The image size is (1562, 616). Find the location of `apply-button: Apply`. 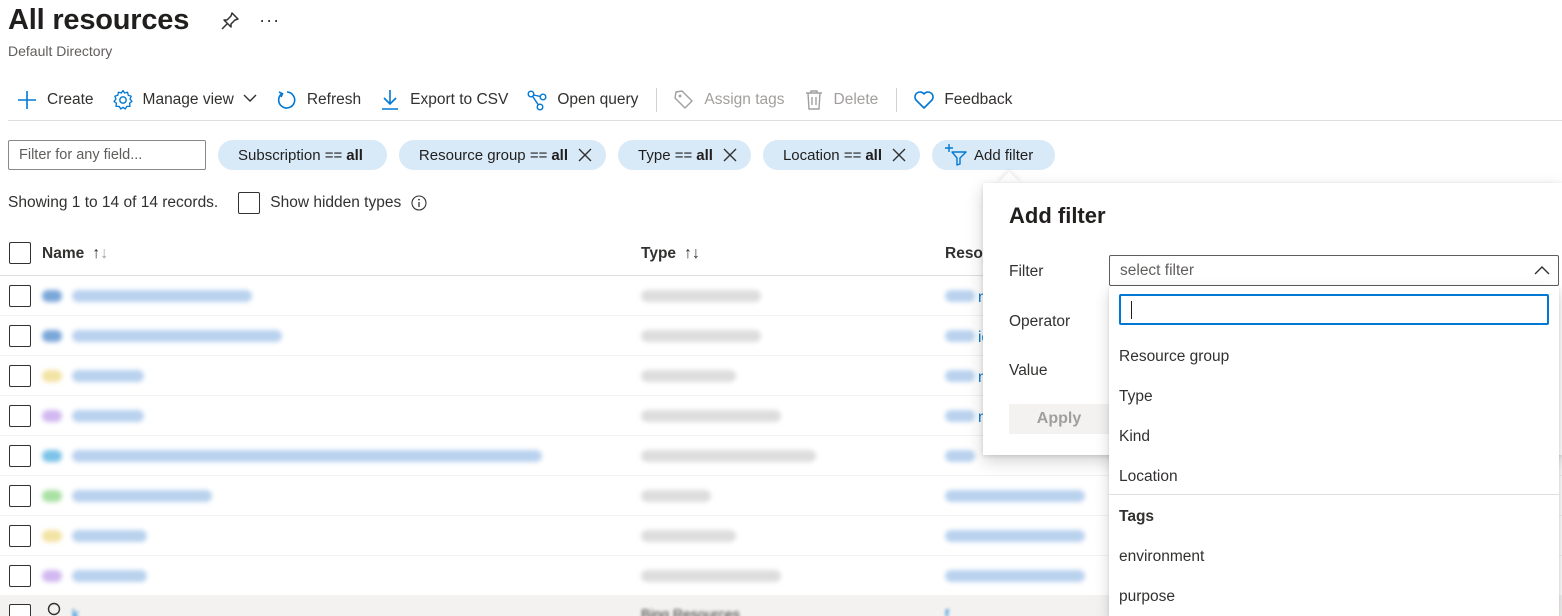

apply-button: Apply is located at coordinates (1059, 419).